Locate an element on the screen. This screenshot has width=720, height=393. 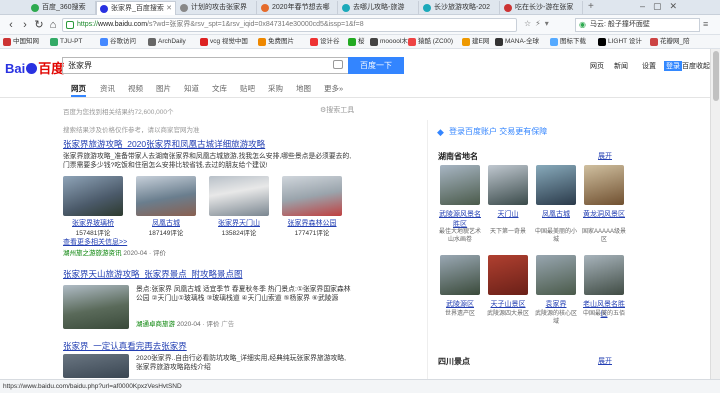
login-promo: ◆ 登录百度账户 交易更有保障 is located at coordinates (566, 132).